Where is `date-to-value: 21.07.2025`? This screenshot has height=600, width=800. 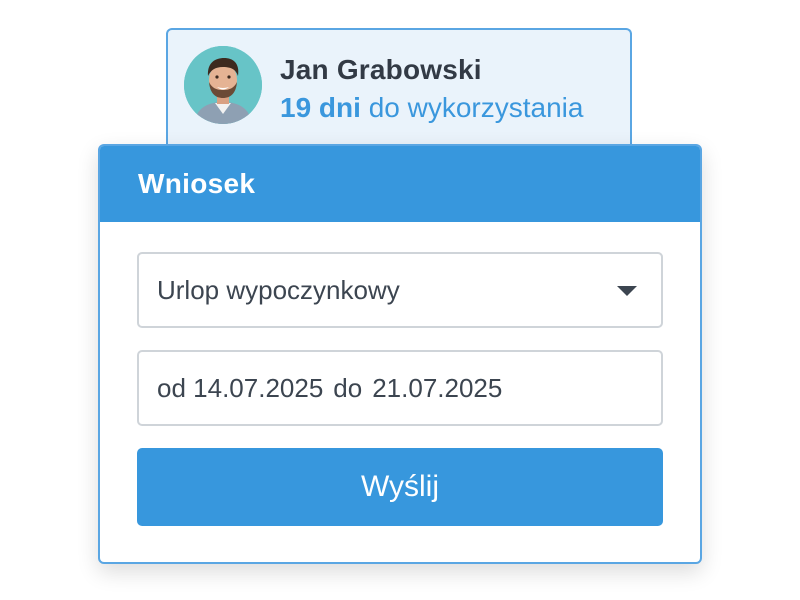
date-to-value: 21.07.2025 is located at coordinates (437, 387).